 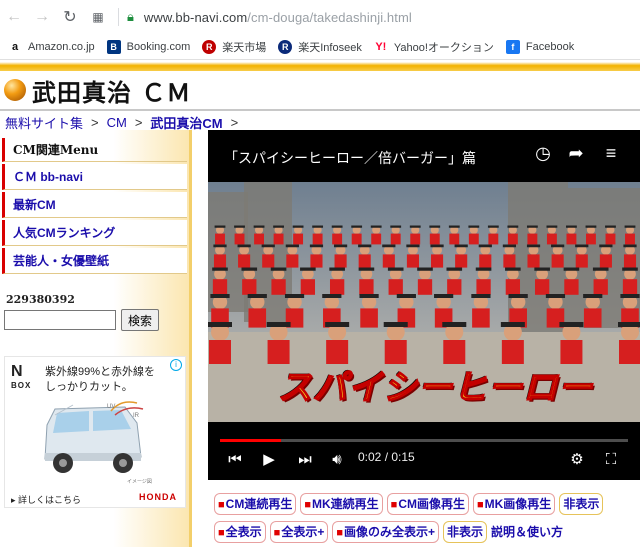 I want to click on lock-icon: 🔒︎, so click(x=130, y=17).